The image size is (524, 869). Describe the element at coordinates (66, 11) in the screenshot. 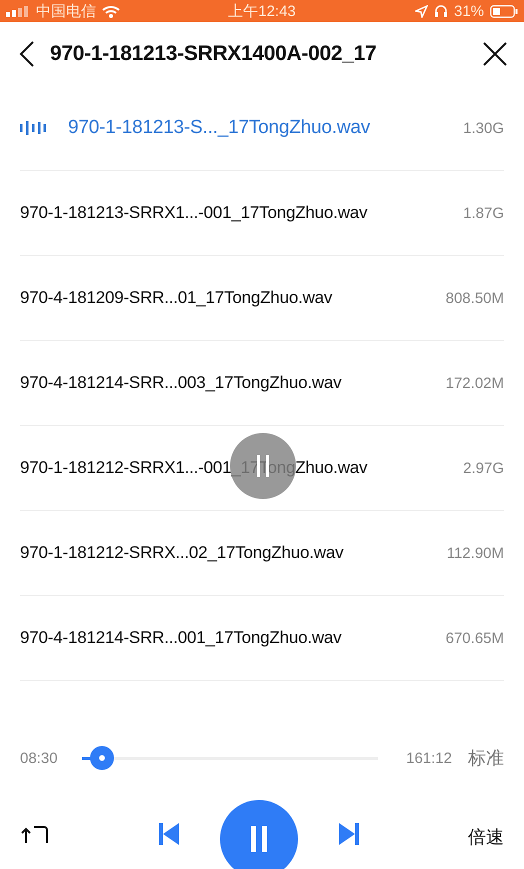

I see `carrier-name: 中国电信` at that location.